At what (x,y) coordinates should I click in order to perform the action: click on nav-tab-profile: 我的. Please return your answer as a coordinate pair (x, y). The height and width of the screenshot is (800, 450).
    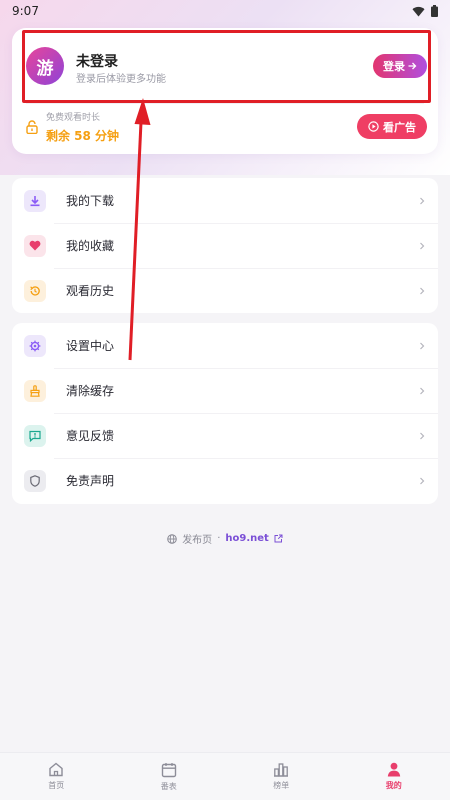
    Looking at the image, I should click on (394, 776).